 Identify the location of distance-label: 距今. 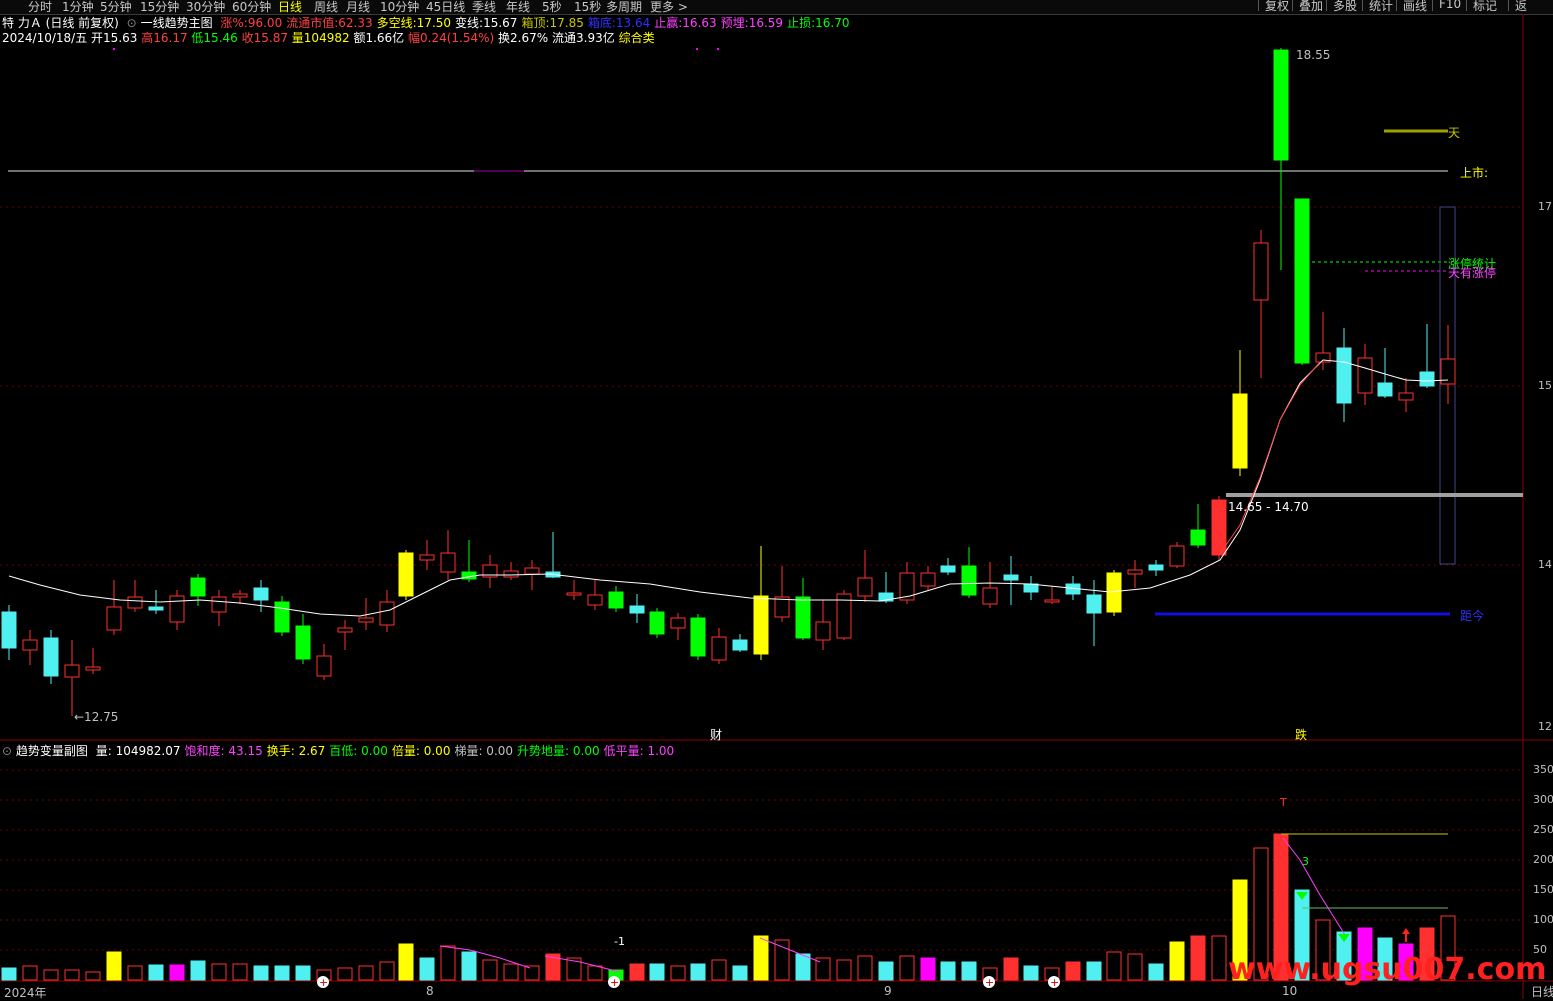
(1472, 616).